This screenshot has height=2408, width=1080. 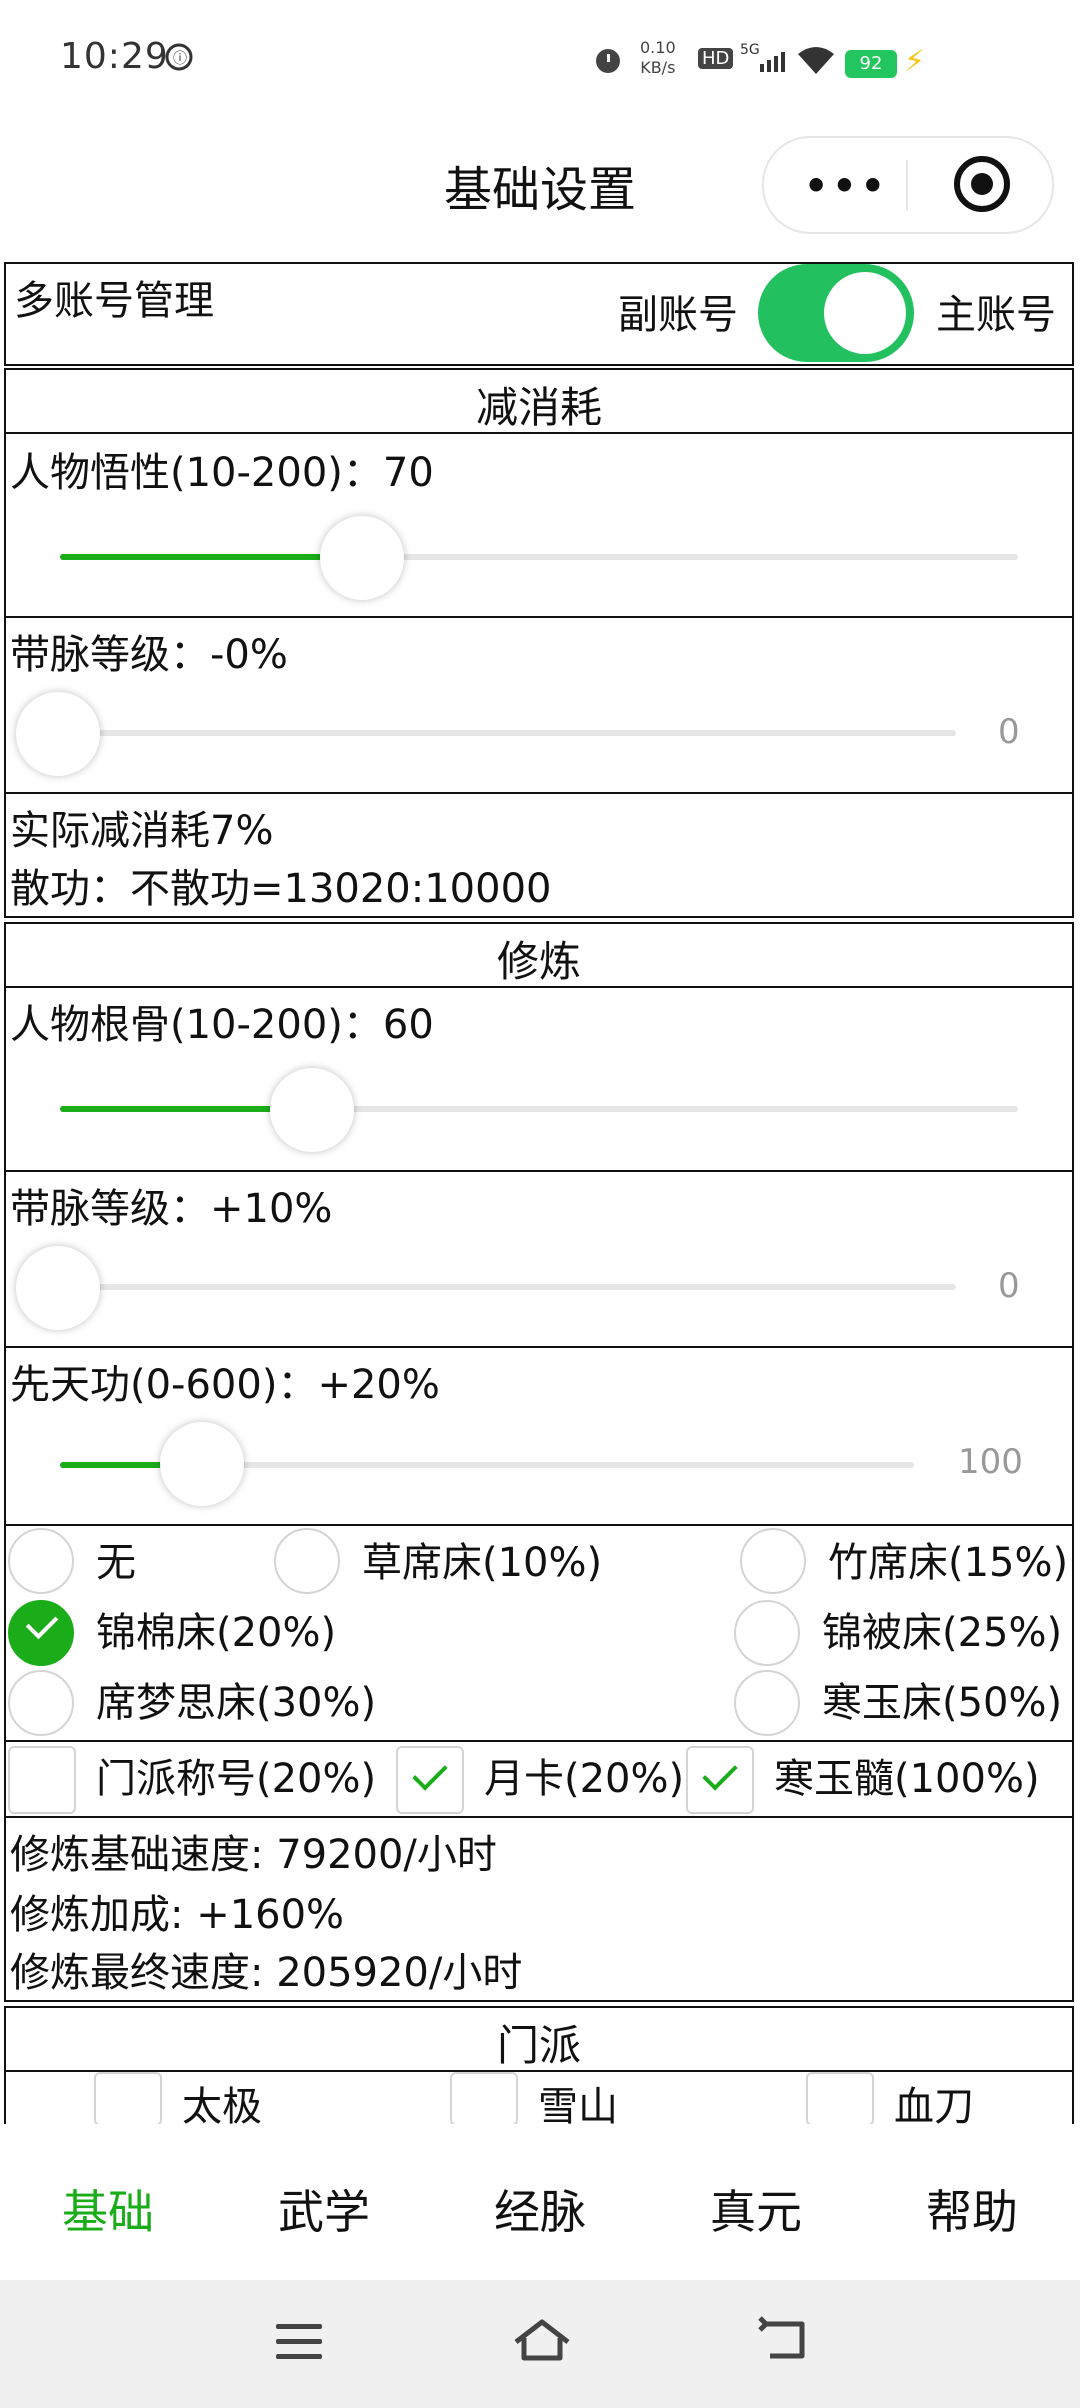 What do you see at coordinates (253, 1855) in the screenshot?
I see `base-speed-text: 修炼基础速度: 79200/小时` at bounding box center [253, 1855].